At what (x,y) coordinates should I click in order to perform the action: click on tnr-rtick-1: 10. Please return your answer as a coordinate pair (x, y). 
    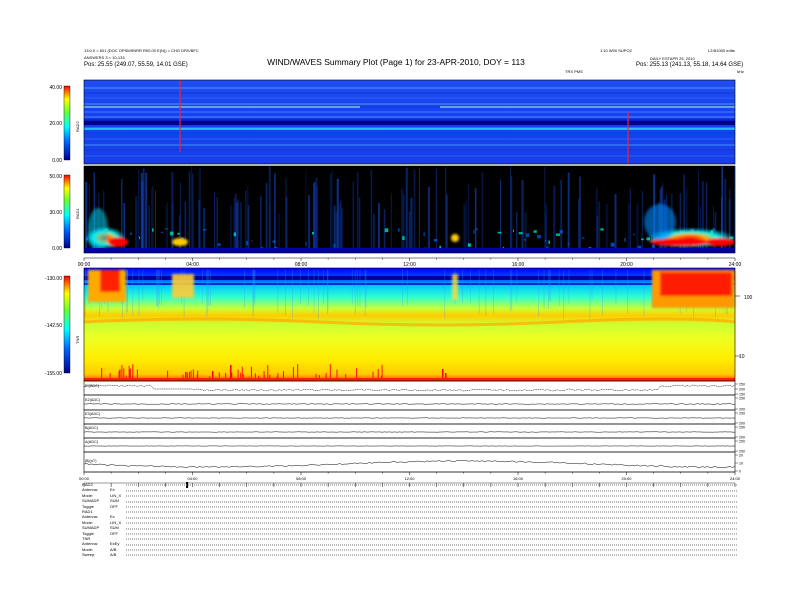
    Looking at the image, I should click on (742, 357).